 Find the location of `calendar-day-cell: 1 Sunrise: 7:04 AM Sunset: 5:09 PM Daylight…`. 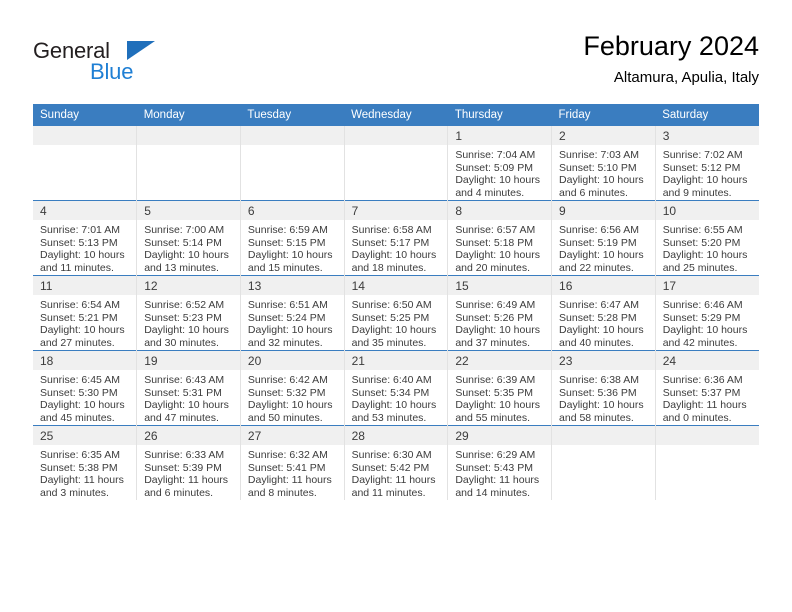

calendar-day-cell: 1 Sunrise: 7:04 AM Sunset: 5:09 PM Daylight… is located at coordinates (499, 163).